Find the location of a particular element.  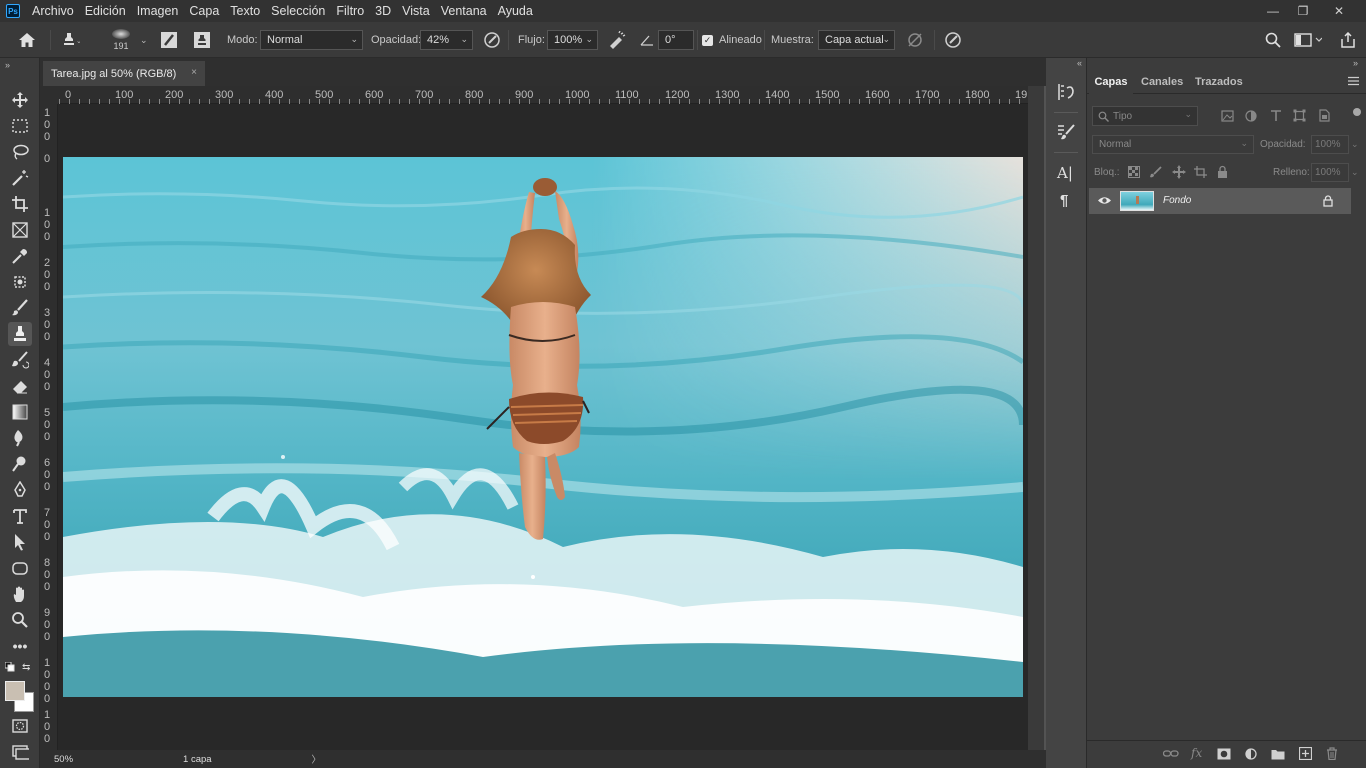

new-adjustment-layer-icon is located at coordinates (1251, 754).